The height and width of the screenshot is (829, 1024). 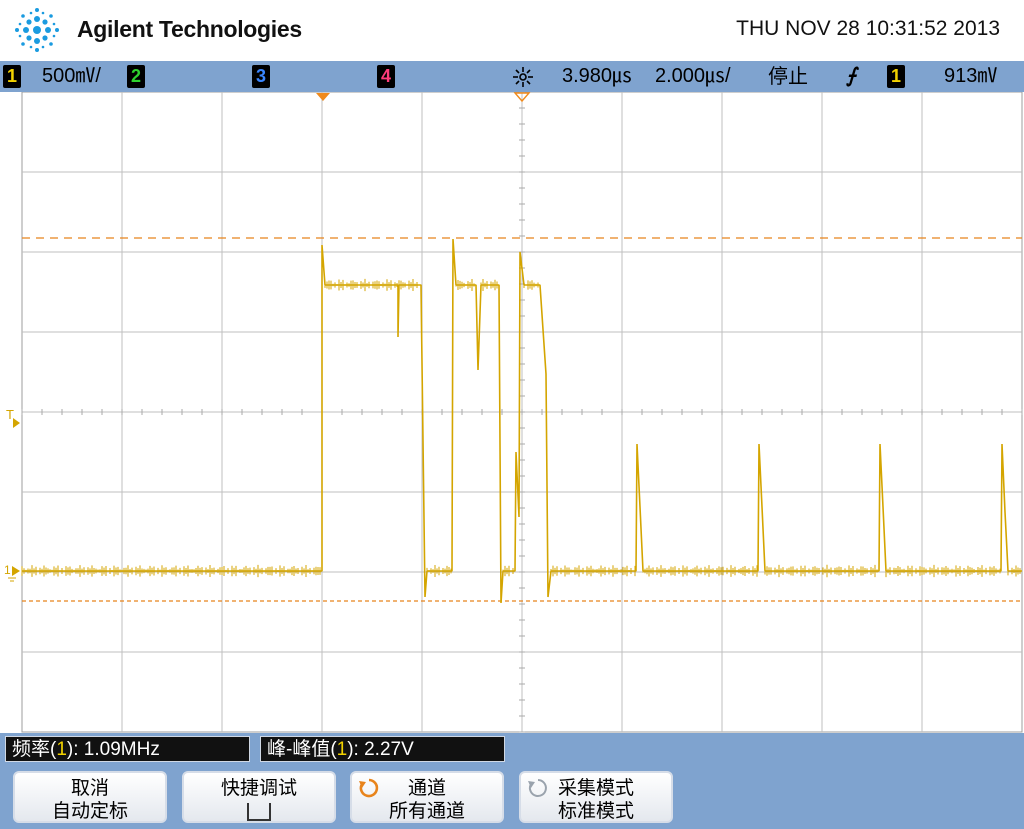 What do you see at coordinates (12, 76) in the screenshot?
I see `channel-1-badge: 1` at bounding box center [12, 76].